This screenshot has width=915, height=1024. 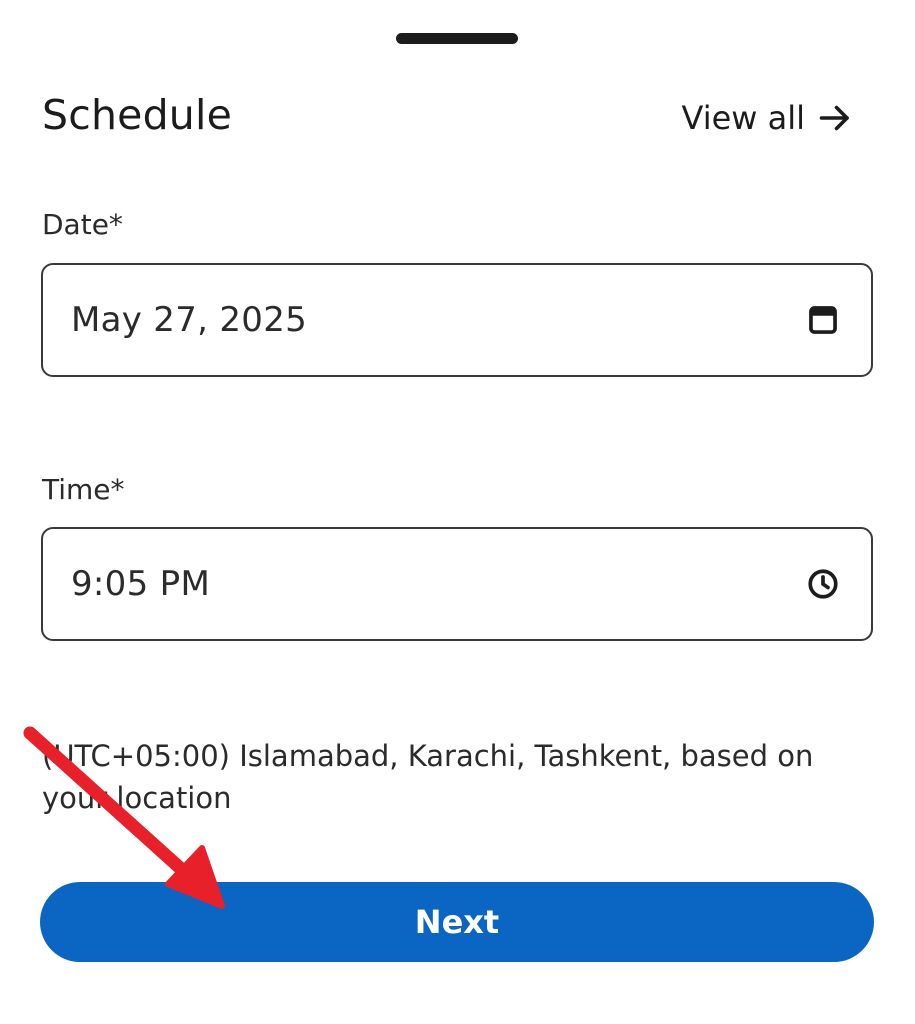 I want to click on drag-handle, so click(x=457, y=38).